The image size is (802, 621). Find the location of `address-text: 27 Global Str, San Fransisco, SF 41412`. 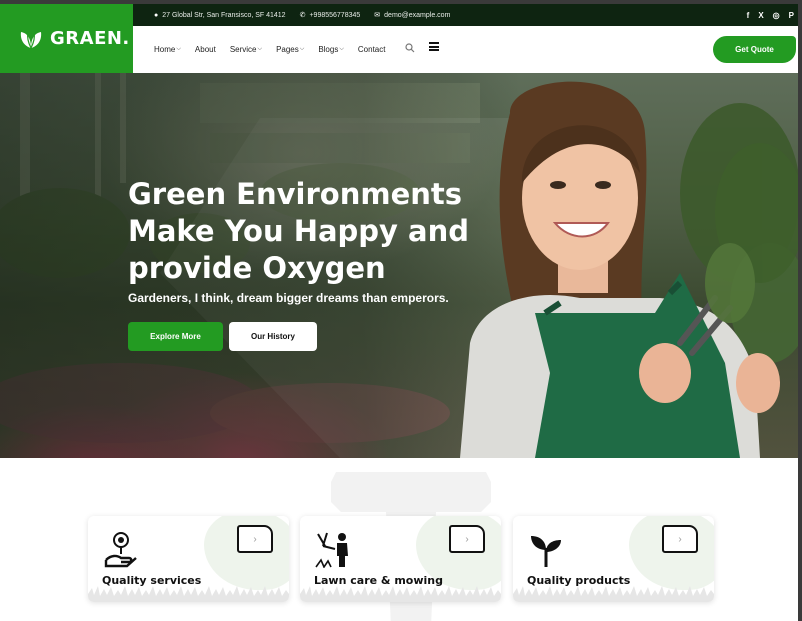

address-text: 27 Global Str, San Fransisco, SF 41412 is located at coordinates (224, 15).